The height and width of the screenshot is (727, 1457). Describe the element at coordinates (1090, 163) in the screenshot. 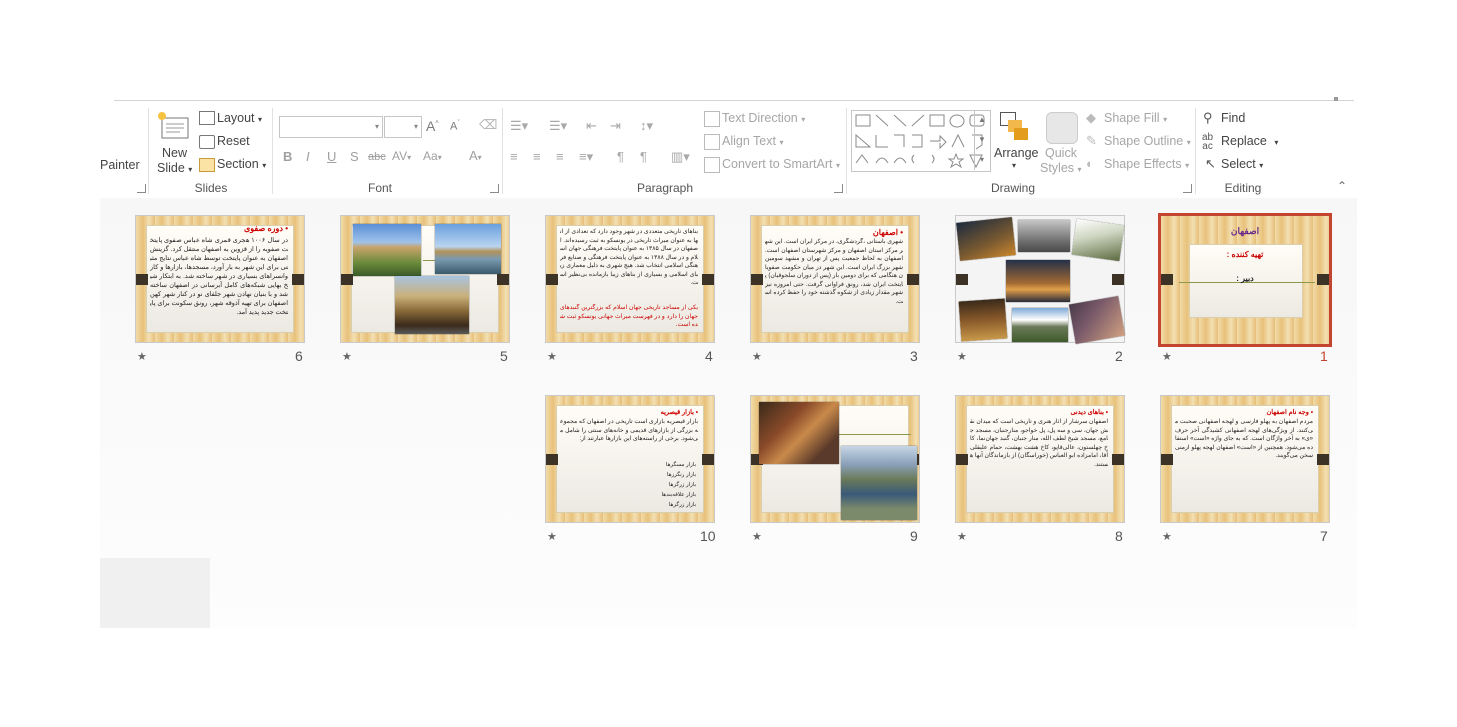

I see `shape-effects-icon: ◐` at that location.